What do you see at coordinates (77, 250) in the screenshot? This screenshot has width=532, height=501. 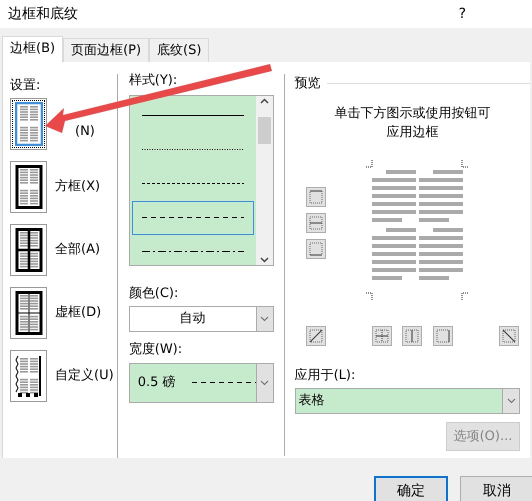 I see `setting-option-label: 全部(A)` at bounding box center [77, 250].